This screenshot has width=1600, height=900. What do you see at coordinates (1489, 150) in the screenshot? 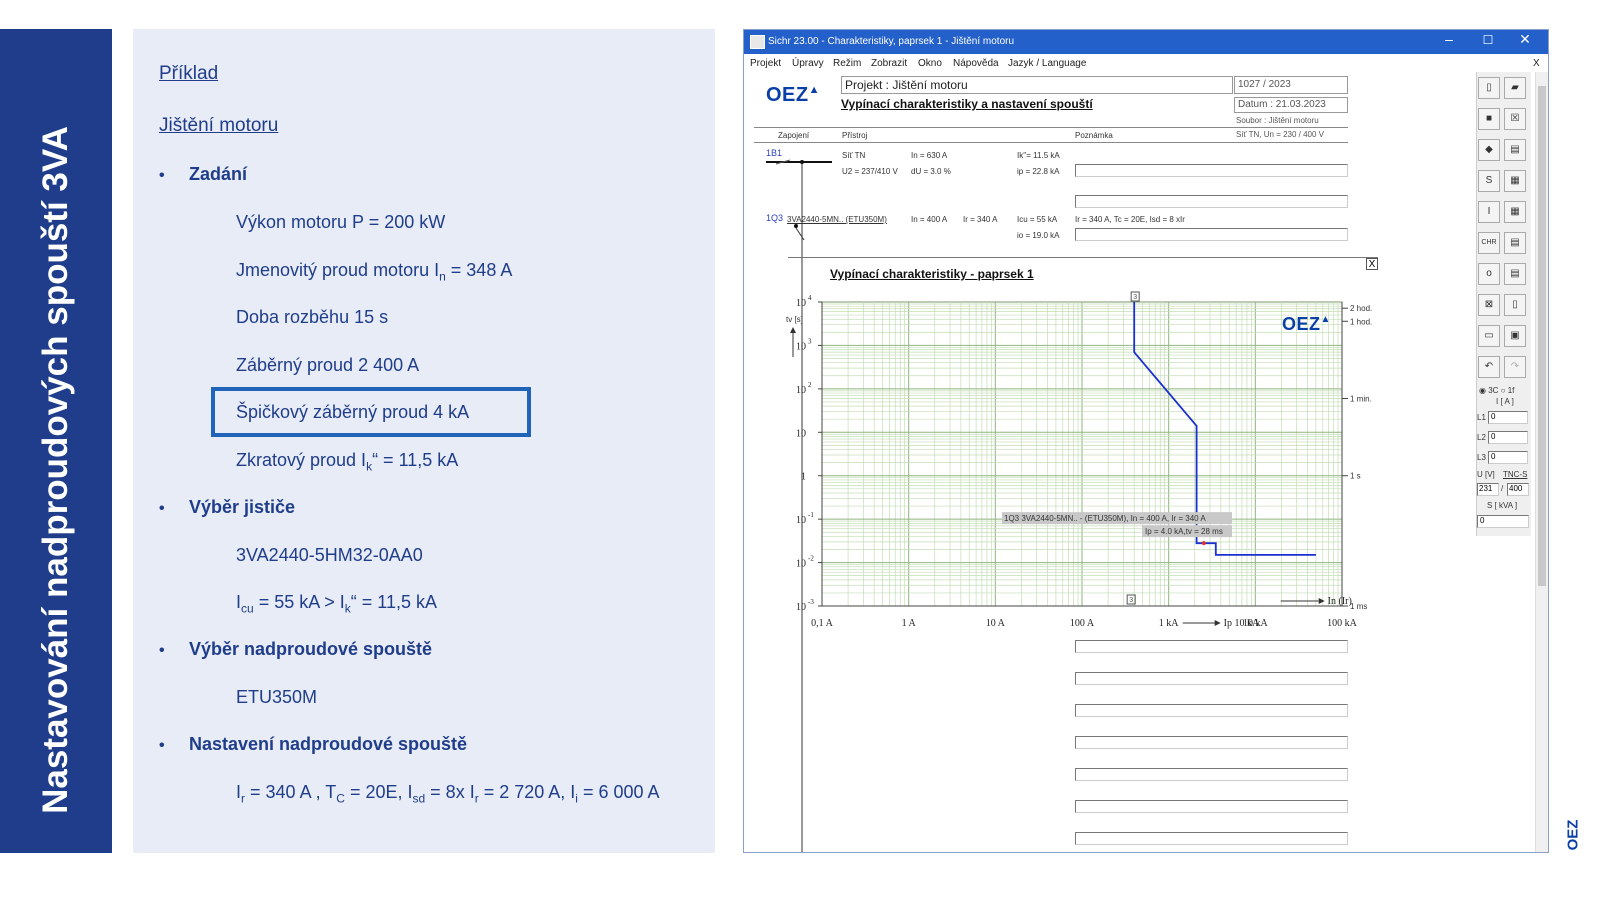
I see `book-icon: ◆` at bounding box center [1489, 150].